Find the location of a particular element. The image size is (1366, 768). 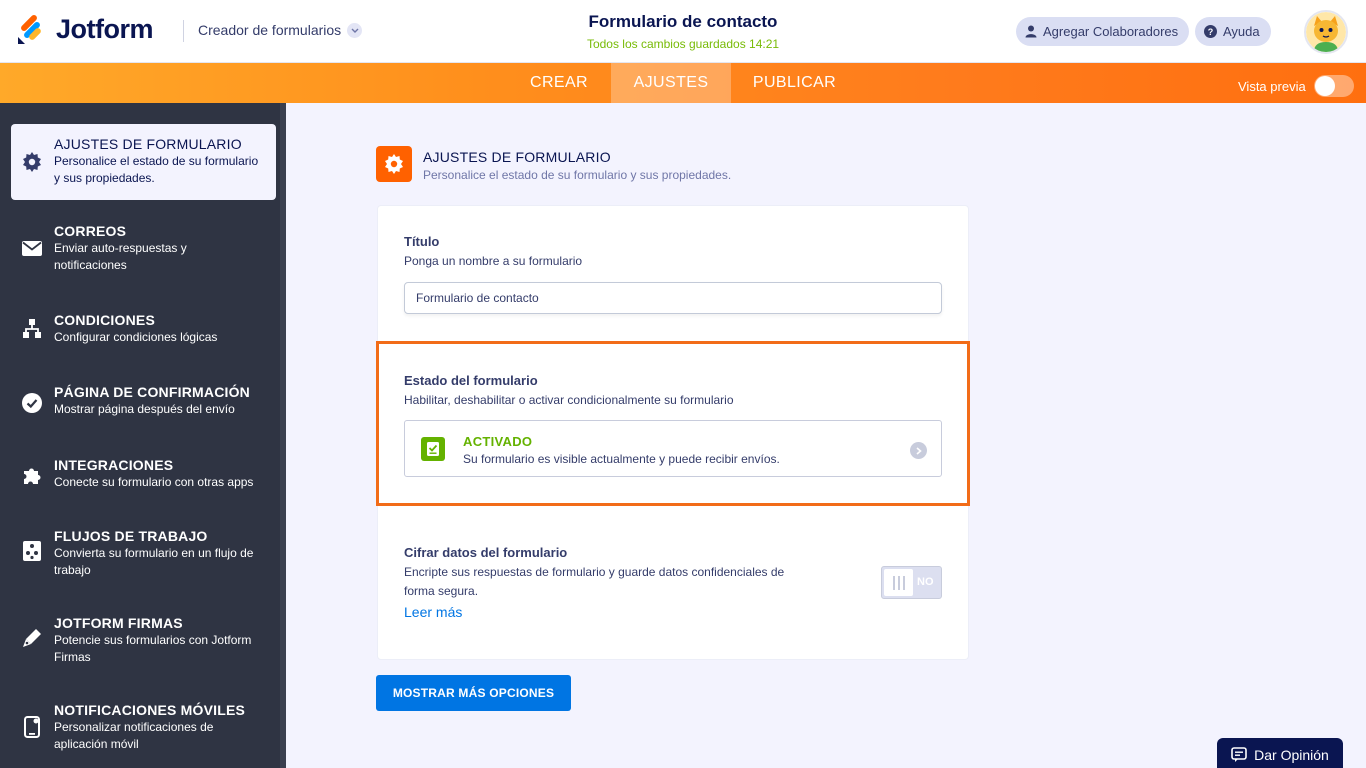

sidebar-item-desc: aplicación móvil is located at coordinates (96, 744).